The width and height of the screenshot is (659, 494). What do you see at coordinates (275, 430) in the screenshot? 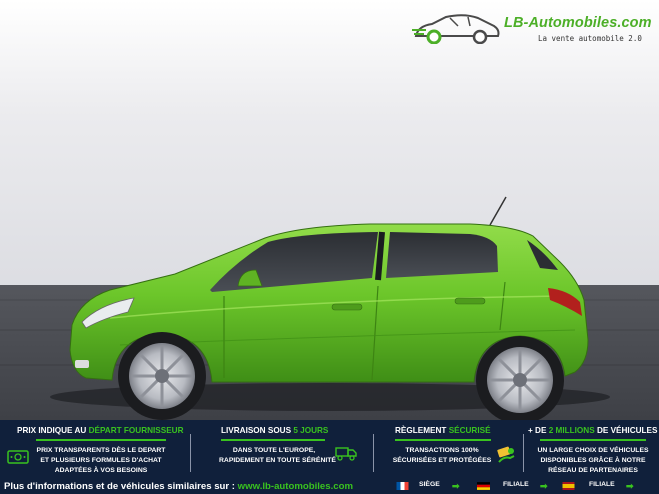
I see `feature-title: LIVRAISON SOUS 5 JOURS` at bounding box center [275, 430].